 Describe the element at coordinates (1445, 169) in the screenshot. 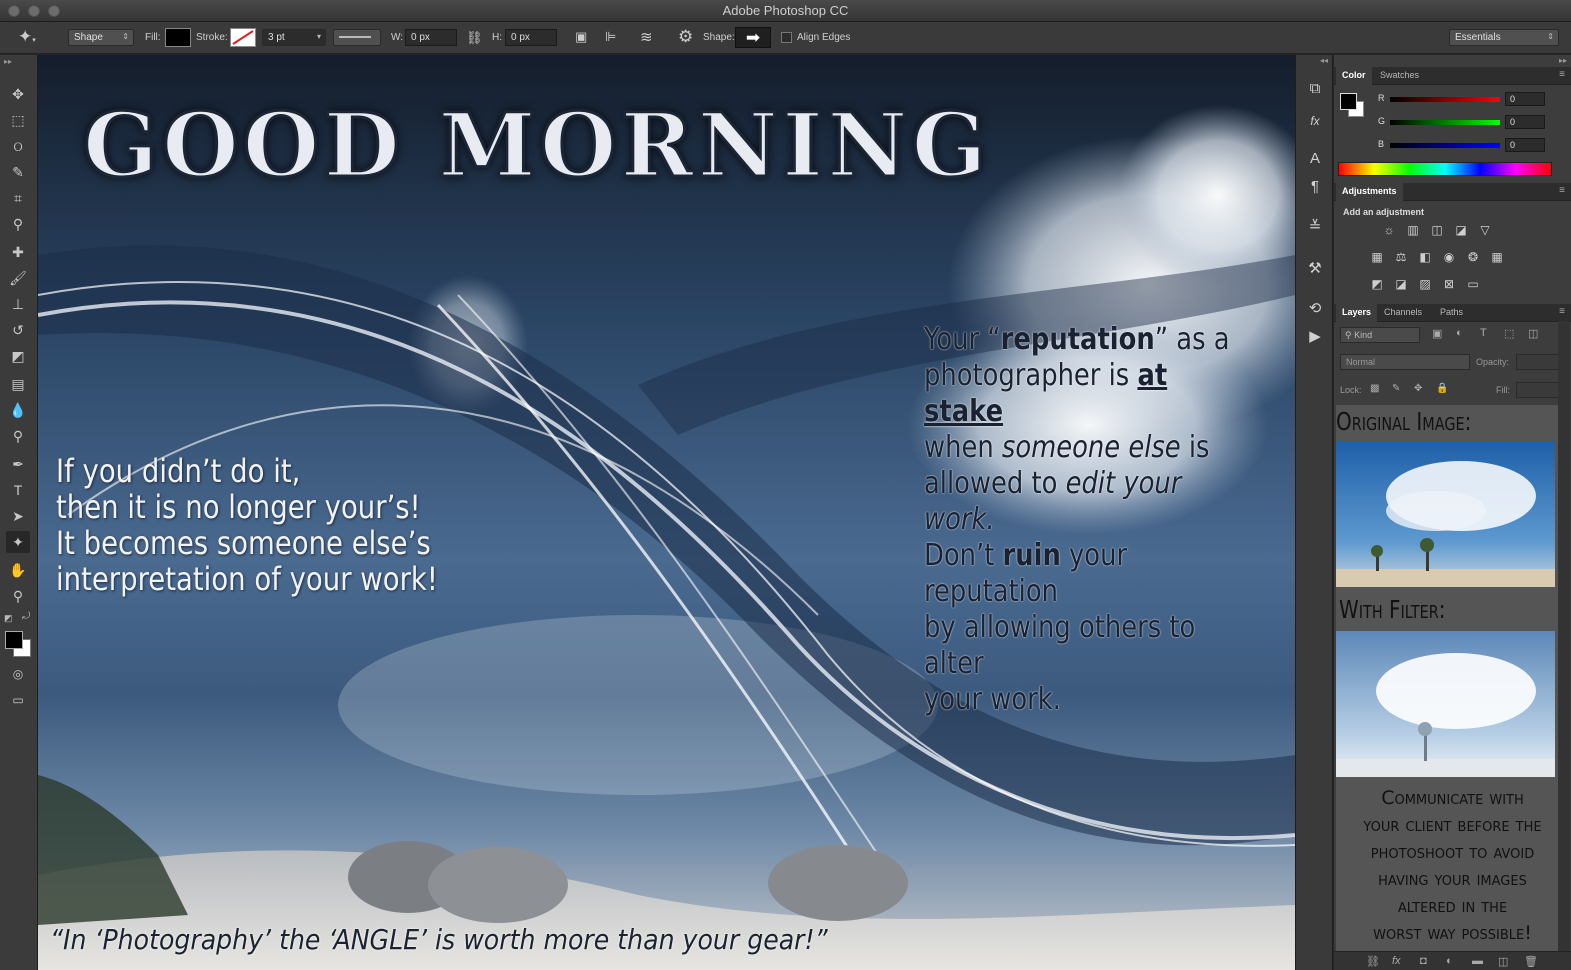

I see `color-spectrum-bar` at that location.